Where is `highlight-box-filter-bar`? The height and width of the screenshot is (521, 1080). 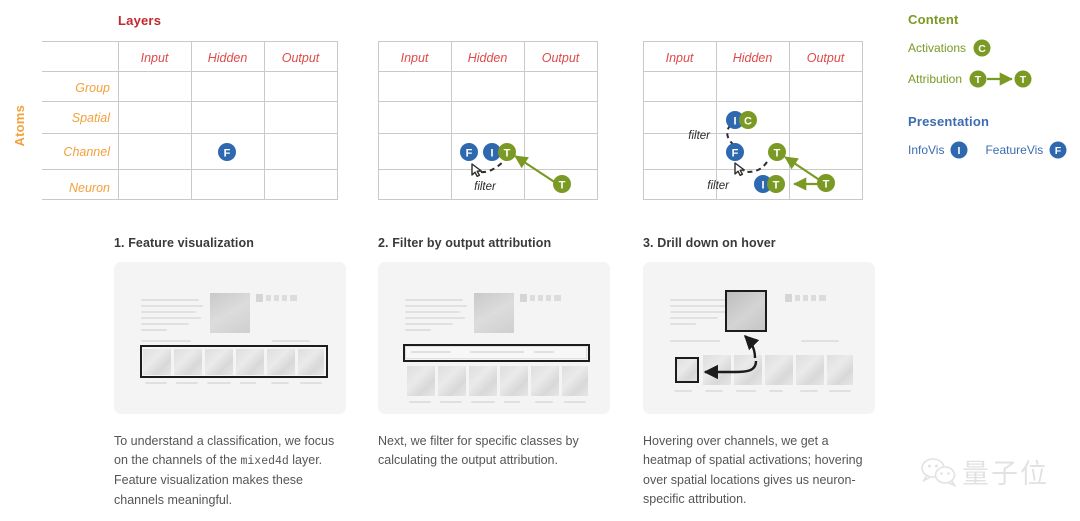 highlight-box-filter-bar is located at coordinates (496, 353).